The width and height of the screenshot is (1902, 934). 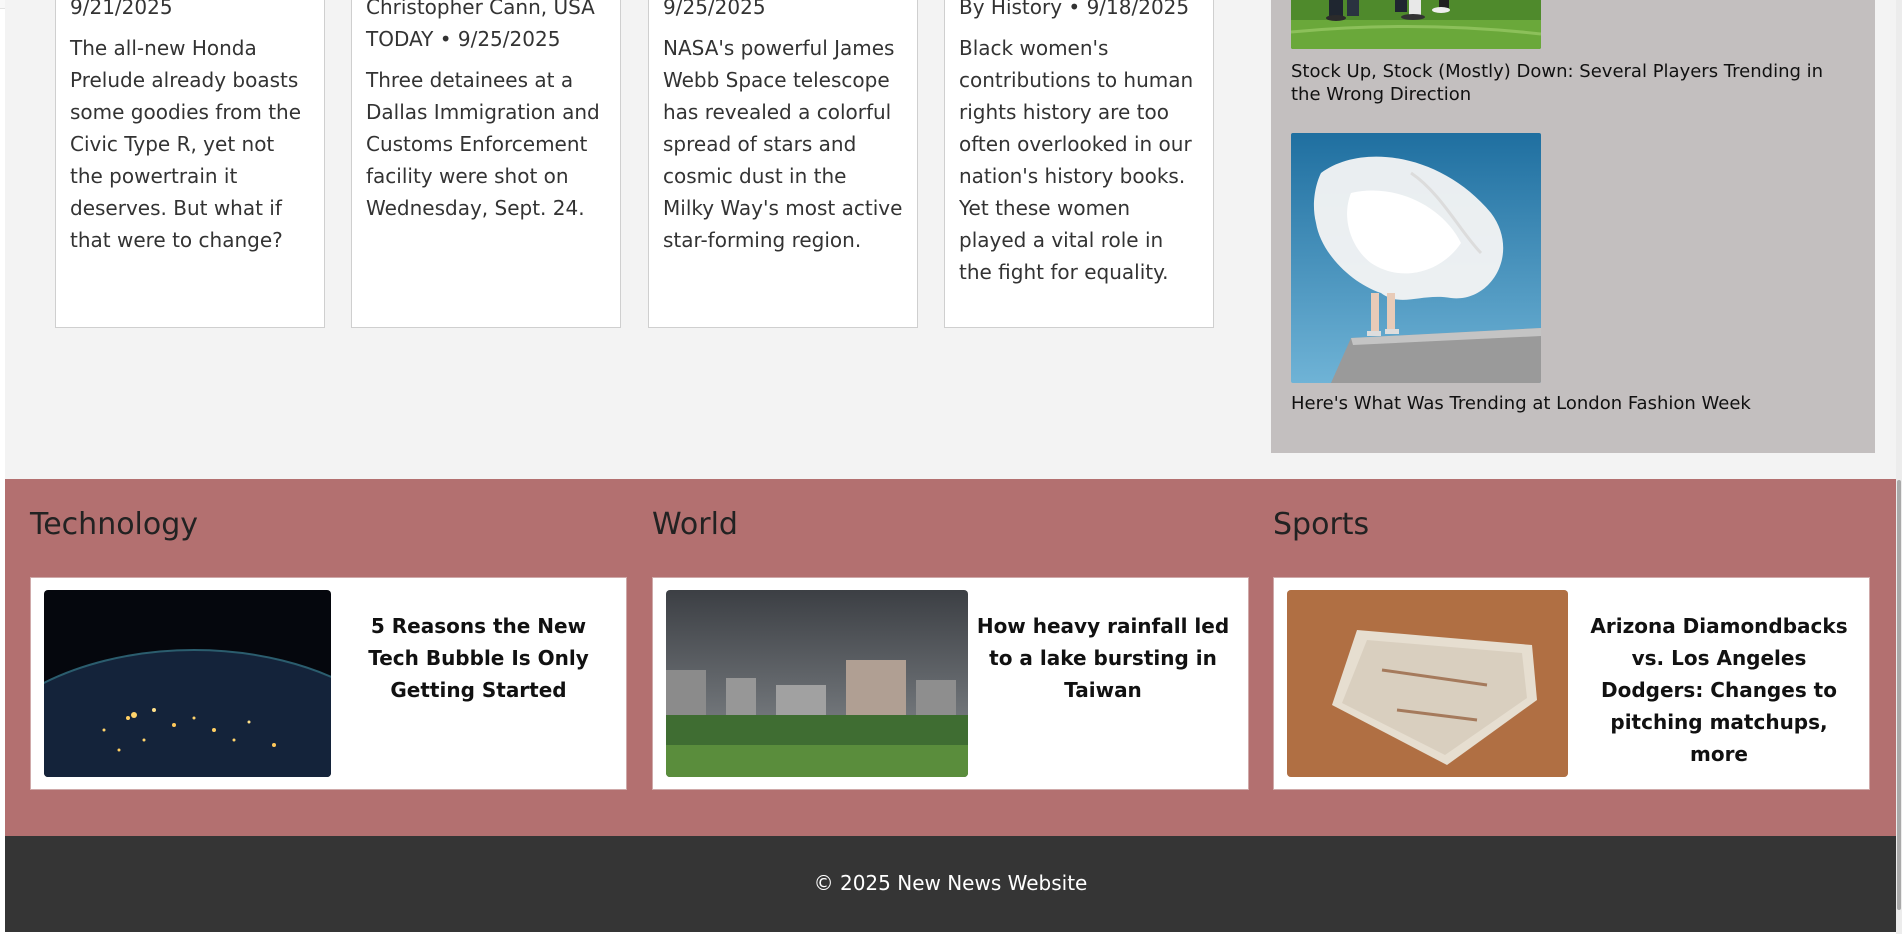 What do you see at coordinates (1899, 695) in the screenshot?
I see `scrollbar-thumb` at bounding box center [1899, 695].